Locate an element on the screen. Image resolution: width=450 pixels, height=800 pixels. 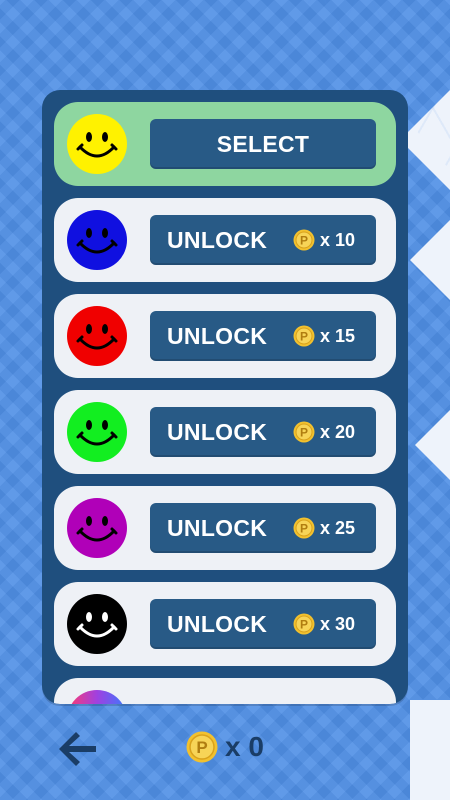
skin-row-blue: UNLOCK P x 10 is located at coordinates (225, 240).